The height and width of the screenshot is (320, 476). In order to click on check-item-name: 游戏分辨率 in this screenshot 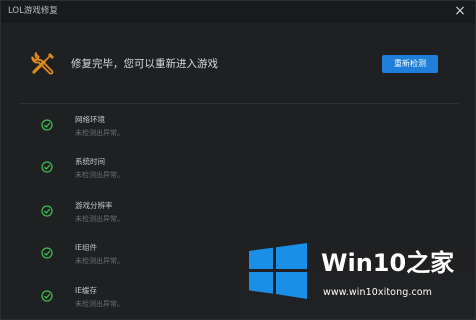, I will do `click(94, 205)`.